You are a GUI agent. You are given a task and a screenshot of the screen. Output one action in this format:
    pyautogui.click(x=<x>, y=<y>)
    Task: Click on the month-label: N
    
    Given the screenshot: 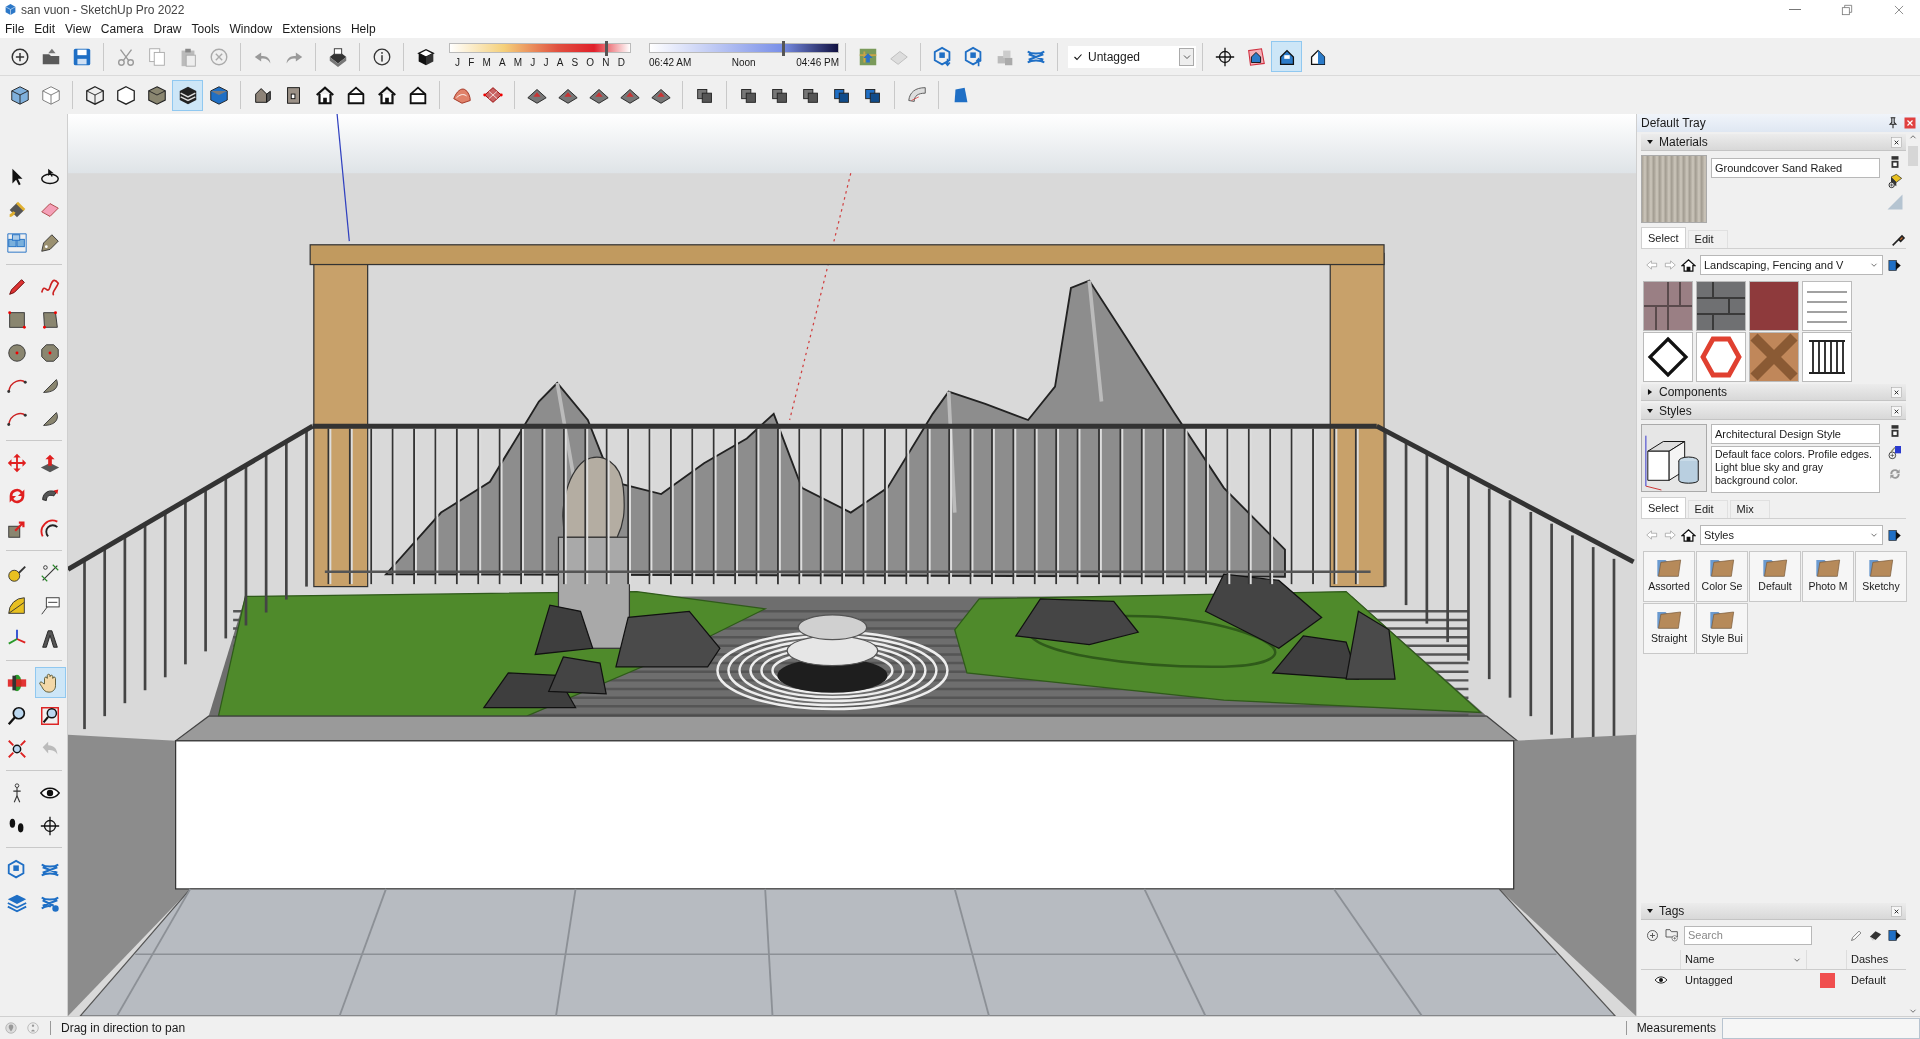 What is the action you would take?
    pyautogui.click(x=606, y=63)
    